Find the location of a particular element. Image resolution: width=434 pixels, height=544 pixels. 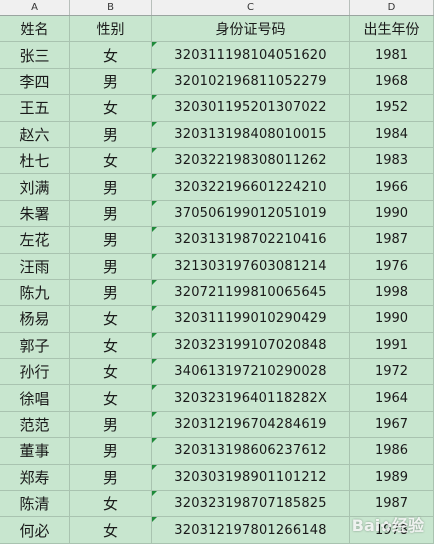

cell-id: 320313198702210416 is located at coordinates (251, 240).